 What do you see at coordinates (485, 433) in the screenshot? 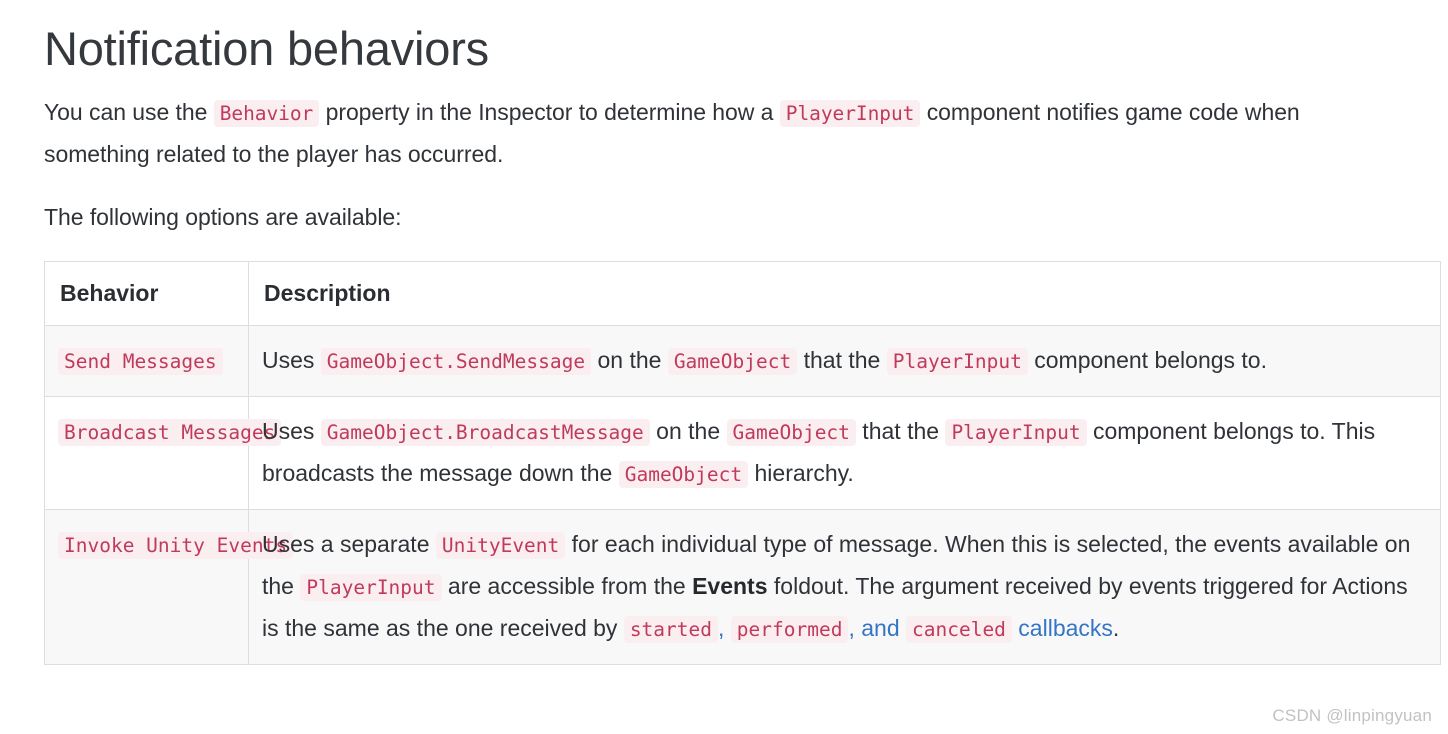
I see `code-gameobject-broadcastmessage: GameObject.BroadcastMessage` at bounding box center [485, 433].